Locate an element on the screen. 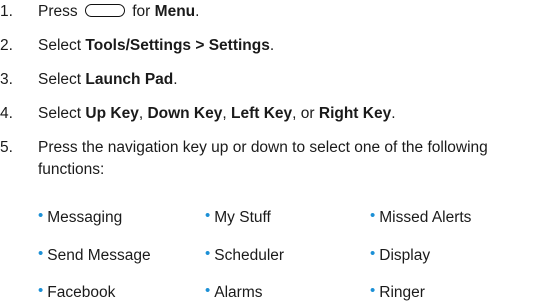  softkey-oval-icon is located at coordinates (104, 10).